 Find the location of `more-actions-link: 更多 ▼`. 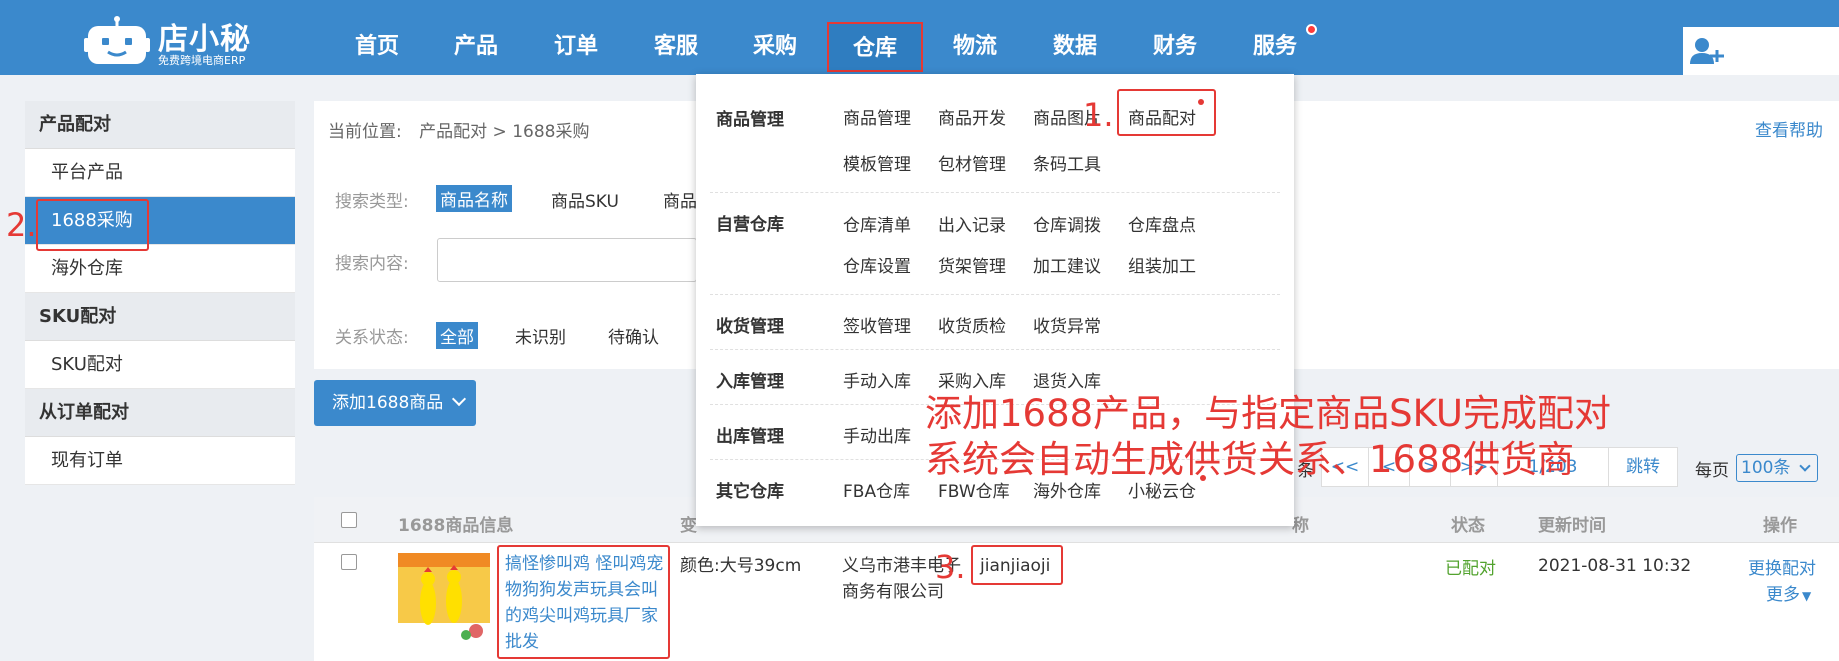

more-actions-link: 更多 ▼ is located at coordinates (1788, 592).